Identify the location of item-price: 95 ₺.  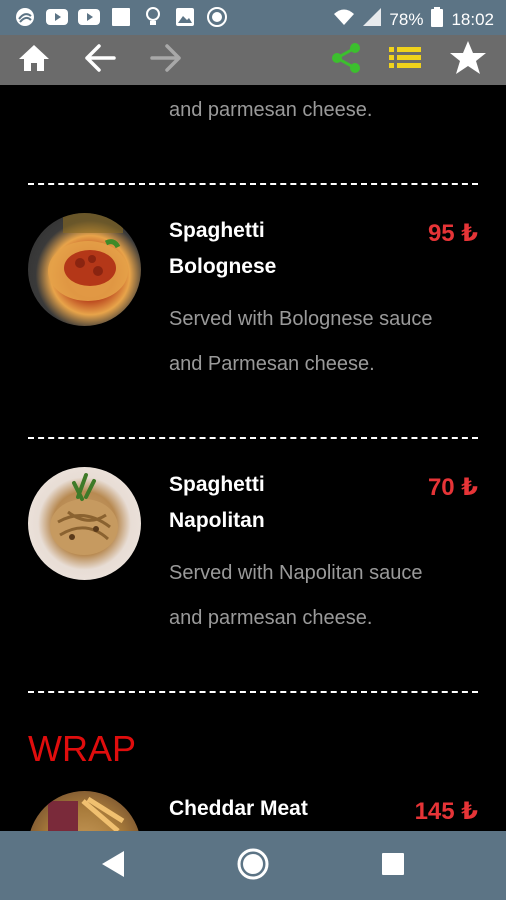
(452, 233).